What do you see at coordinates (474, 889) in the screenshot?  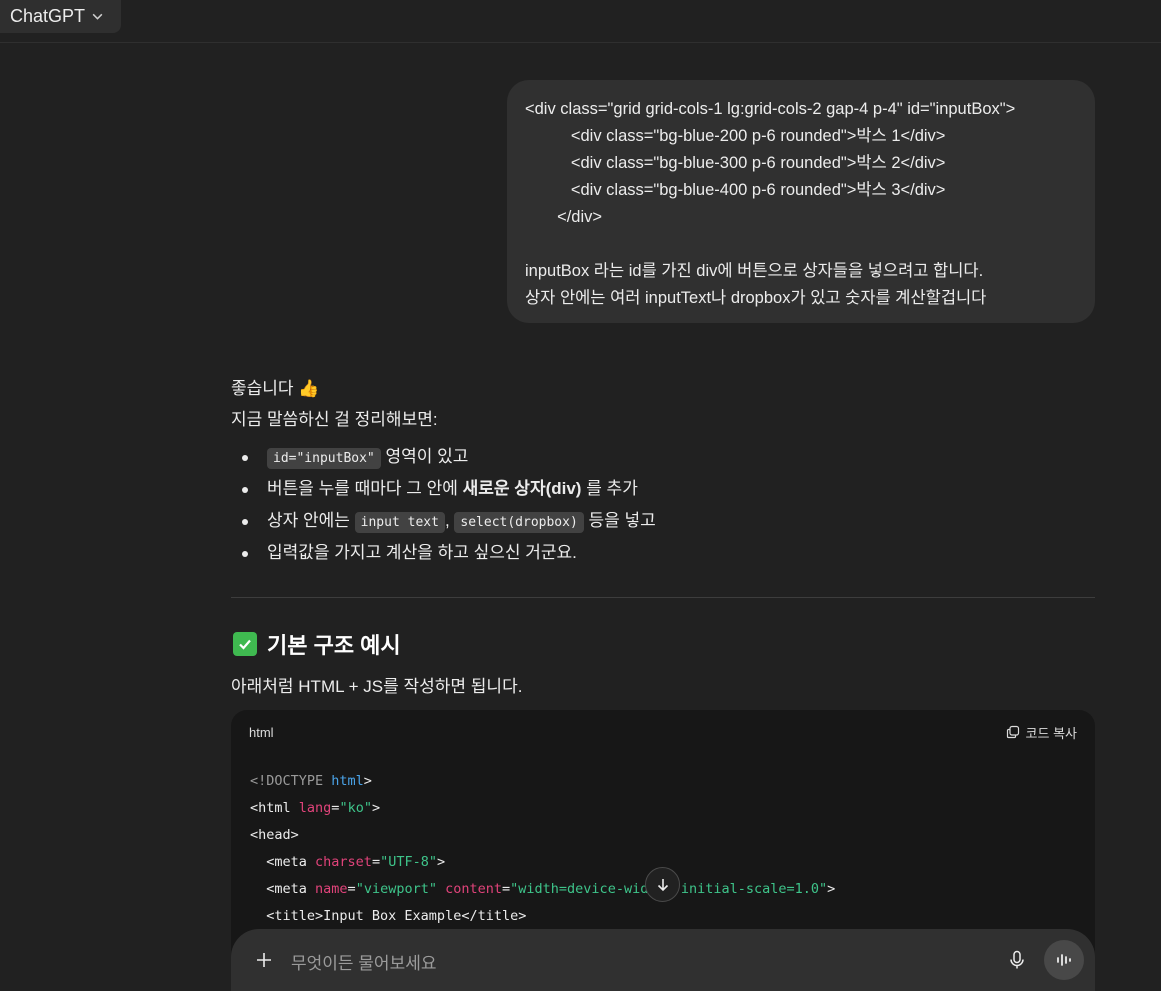 I see `code-token: content` at bounding box center [474, 889].